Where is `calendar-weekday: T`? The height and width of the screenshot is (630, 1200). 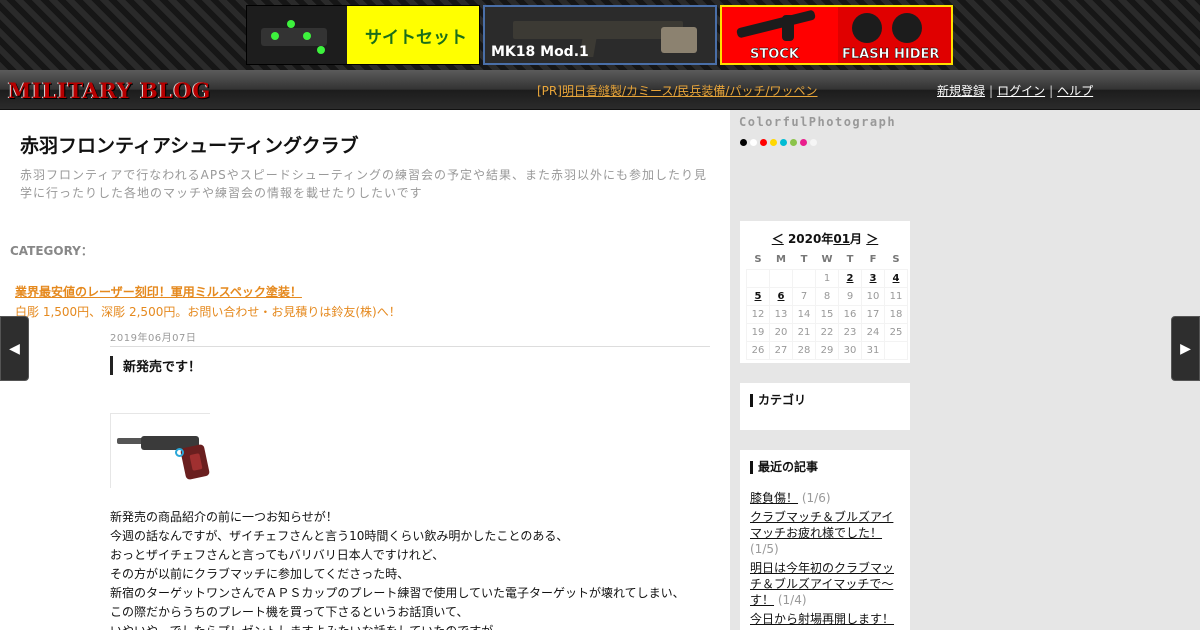 calendar-weekday: T is located at coordinates (804, 260).